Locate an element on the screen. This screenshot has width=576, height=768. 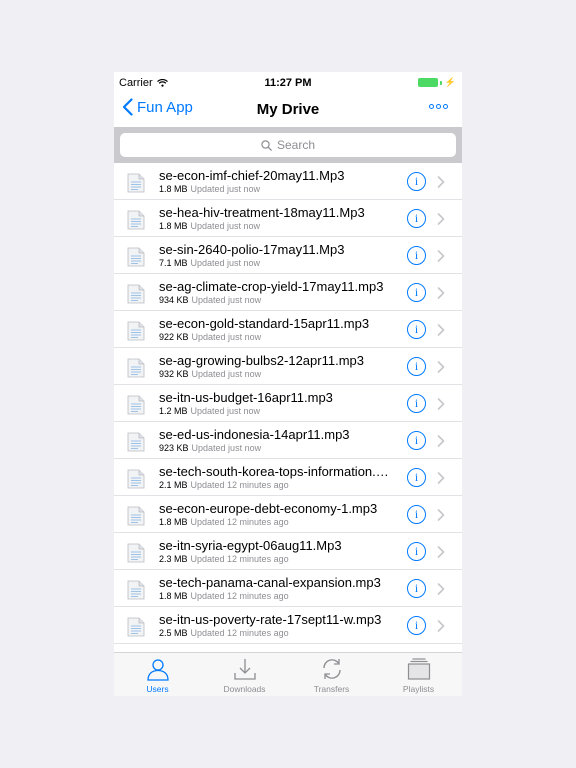
file-meta: 923 KB Updated just now is located at coordinates (210, 448).